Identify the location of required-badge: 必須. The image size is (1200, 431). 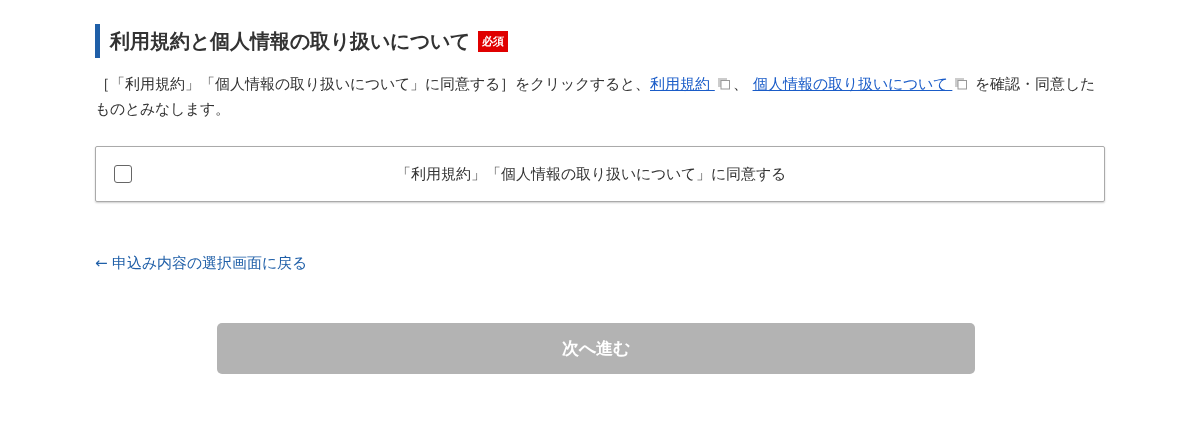
(493, 41).